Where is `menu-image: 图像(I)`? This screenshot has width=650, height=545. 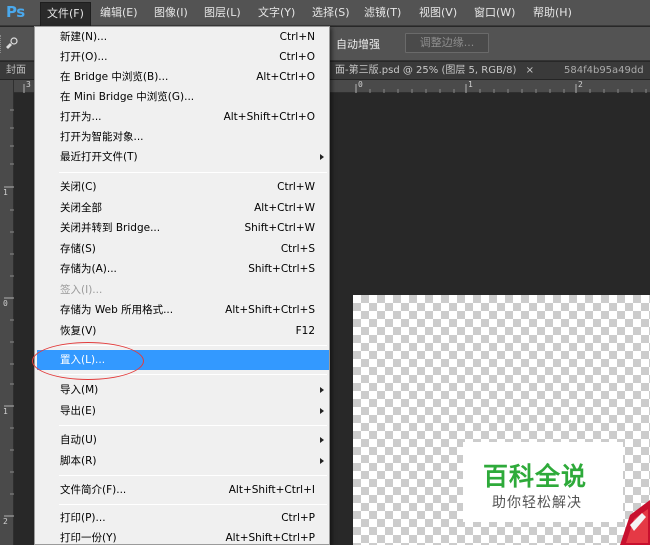 menu-image: 图像(I) is located at coordinates (171, 13).